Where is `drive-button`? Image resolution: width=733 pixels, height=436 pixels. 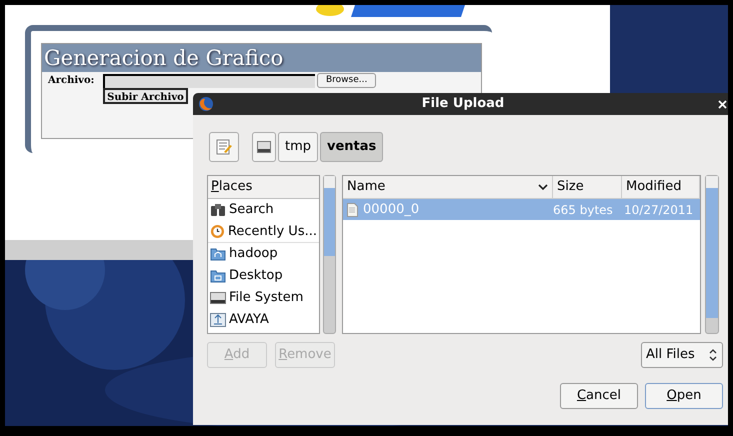 drive-button is located at coordinates (264, 147).